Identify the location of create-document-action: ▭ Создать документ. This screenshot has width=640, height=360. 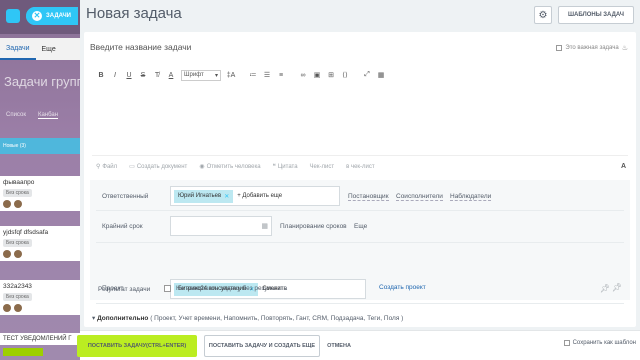
(158, 167).